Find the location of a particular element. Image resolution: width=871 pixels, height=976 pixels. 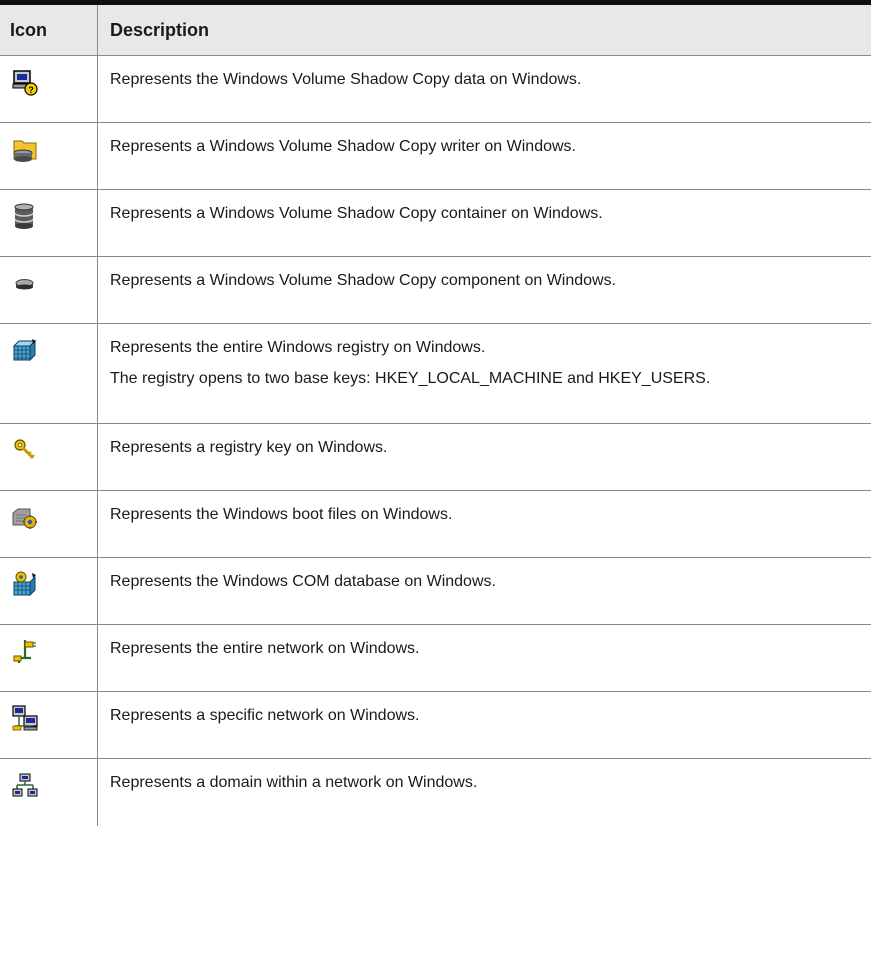

com-database-icon is located at coordinates (24, 584).